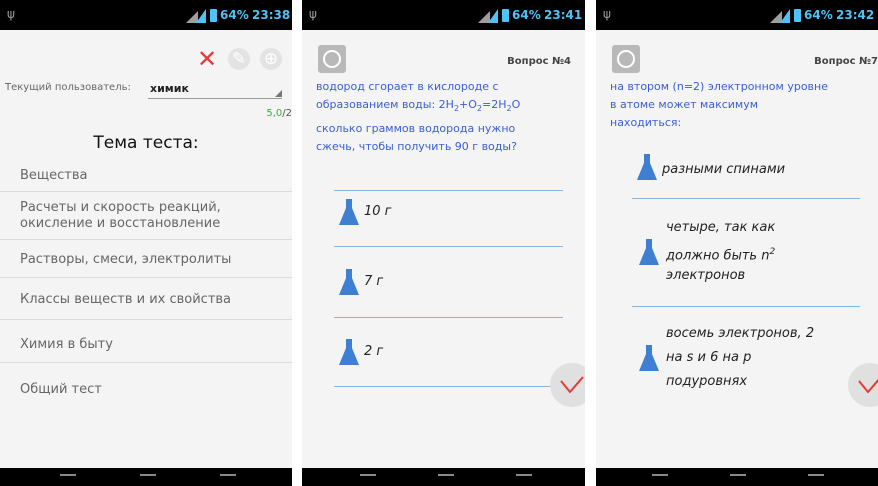 Image resolution: width=878 pixels, height=486 pixels. What do you see at coordinates (146, 343) in the screenshot?
I see `topic-item: Химия в быту` at bounding box center [146, 343].